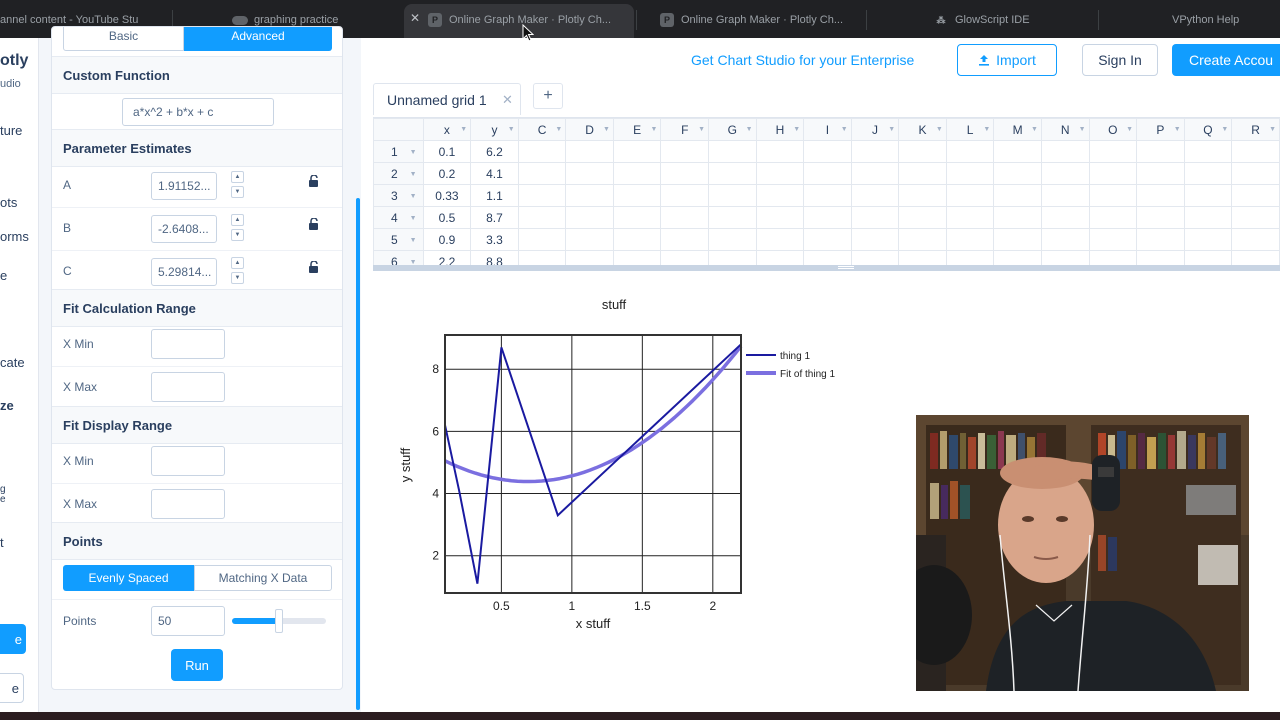 The width and height of the screenshot is (1280, 720). Describe the element at coordinates (589, 129) in the screenshot. I see `column-header: D ▼` at that location.